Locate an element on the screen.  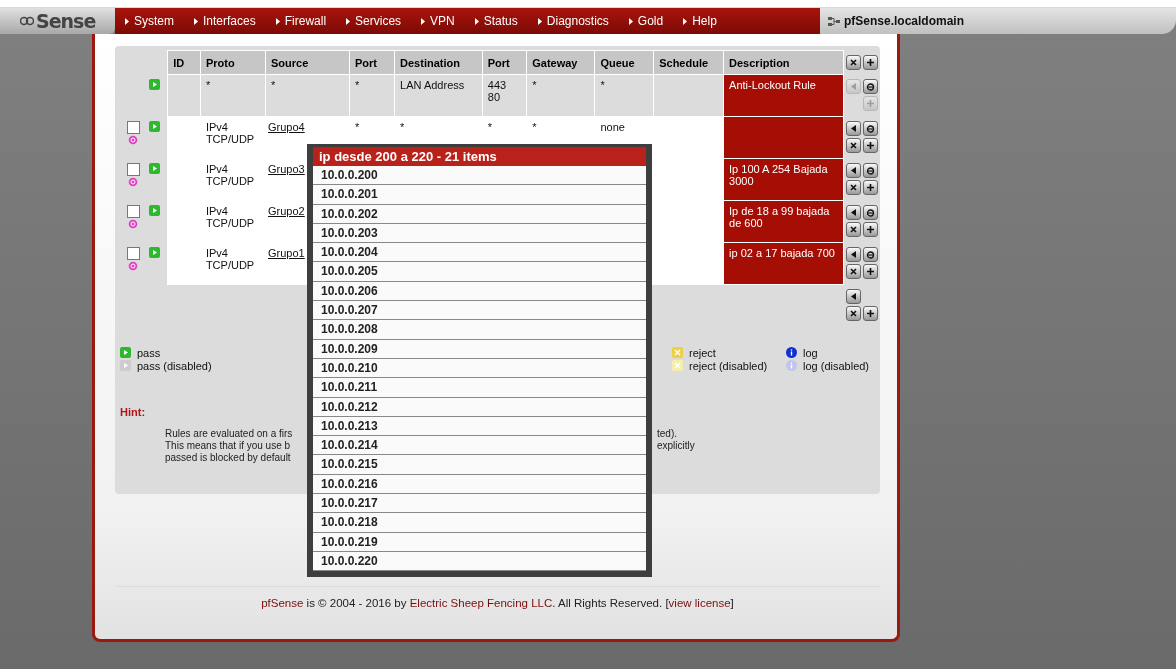
hint-text: explicitly is located at coordinates (676, 445).